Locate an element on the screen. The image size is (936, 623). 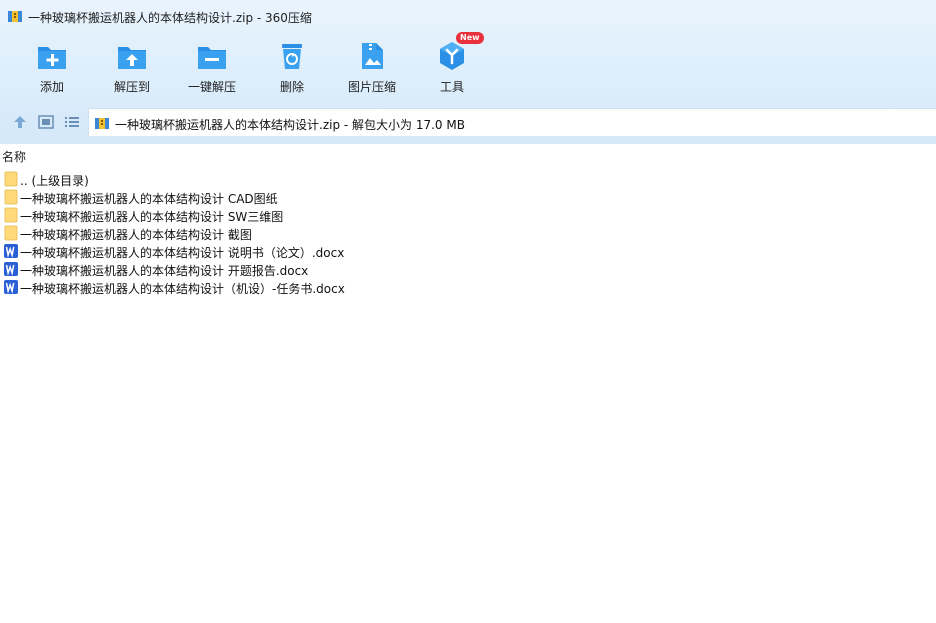
one-click-extract-label: 一键解压 is located at coordinates (211, 87).